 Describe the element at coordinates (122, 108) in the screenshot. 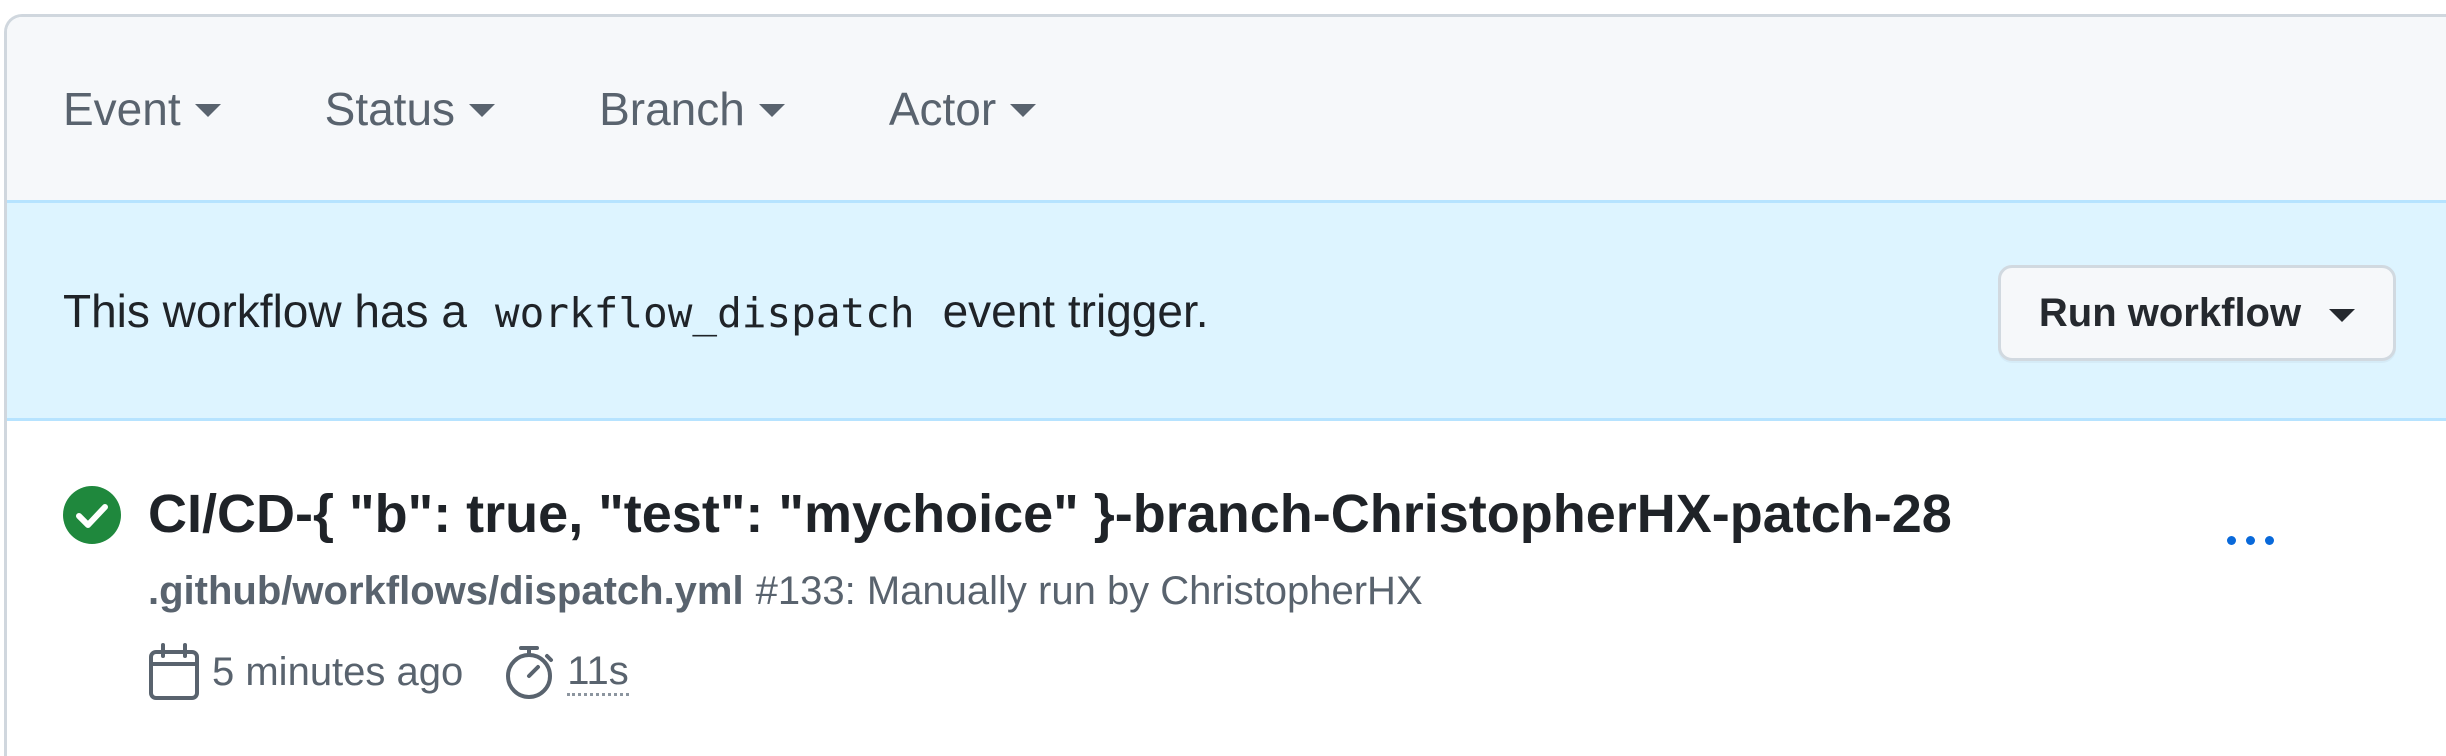

I see `filter-event-label: Event` at that location.